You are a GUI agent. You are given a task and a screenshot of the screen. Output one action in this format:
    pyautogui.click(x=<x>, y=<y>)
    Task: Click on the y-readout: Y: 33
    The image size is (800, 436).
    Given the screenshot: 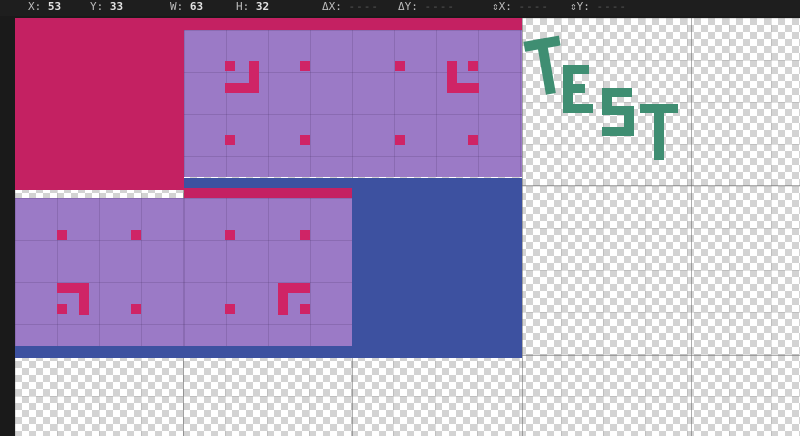 What is the action you would take?
    pyautogui.click(x=107, y=6)
    